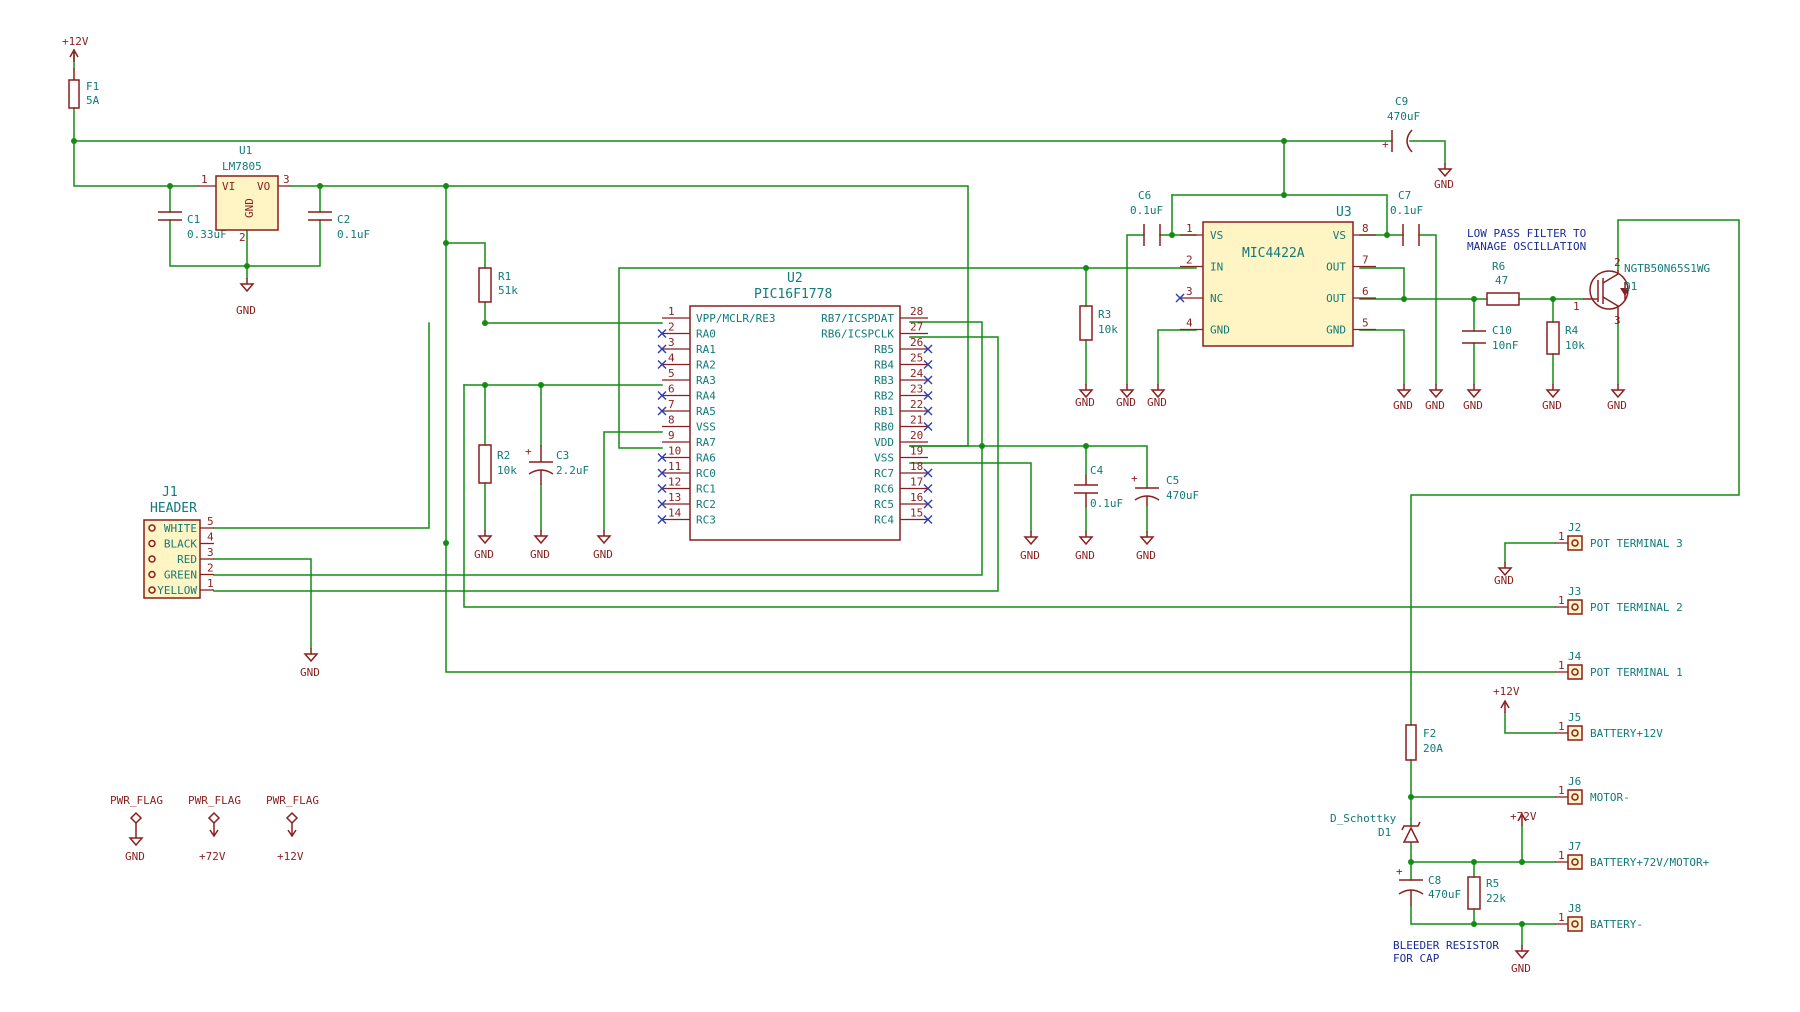 This screenshot has width=1800, height=1012. Describe the element at coordinates (884, 380) in the screenshot. I see `u2-pin-name: RB3` at that location.